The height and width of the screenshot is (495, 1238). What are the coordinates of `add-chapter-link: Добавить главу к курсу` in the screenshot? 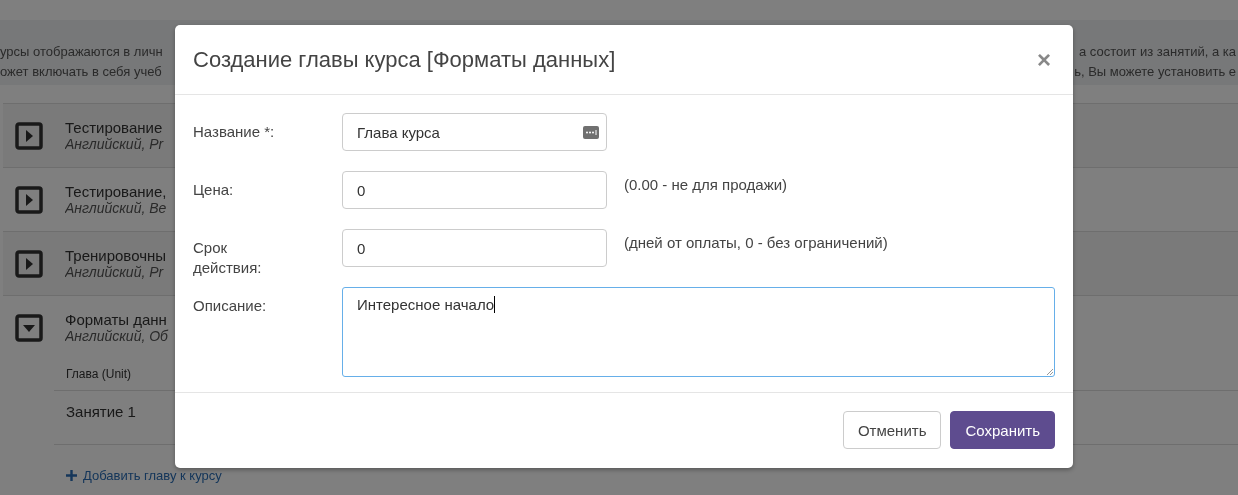 It's located at (144, 475).